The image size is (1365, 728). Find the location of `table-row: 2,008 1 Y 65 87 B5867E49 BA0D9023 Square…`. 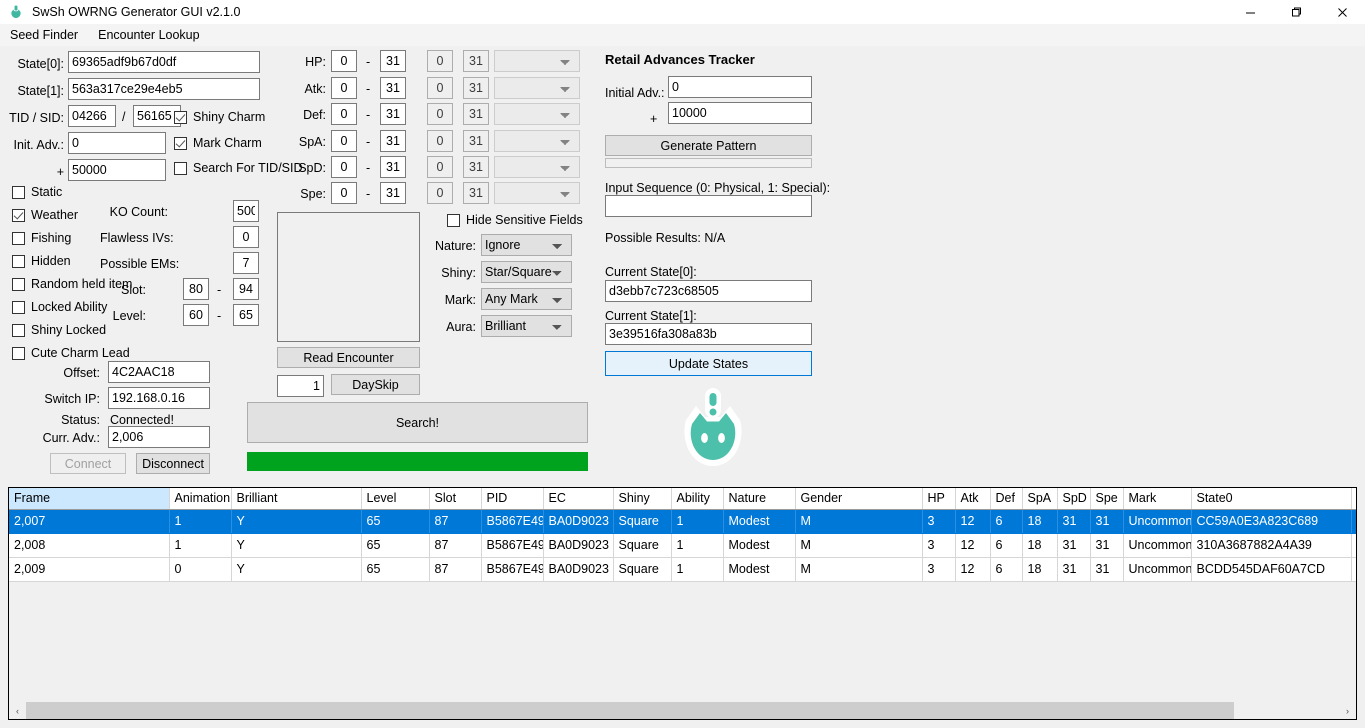

table-row: 2,008 1 Y 65 87 B5867E49 BA0D9023 Square… is located at coordinates (682, 545).